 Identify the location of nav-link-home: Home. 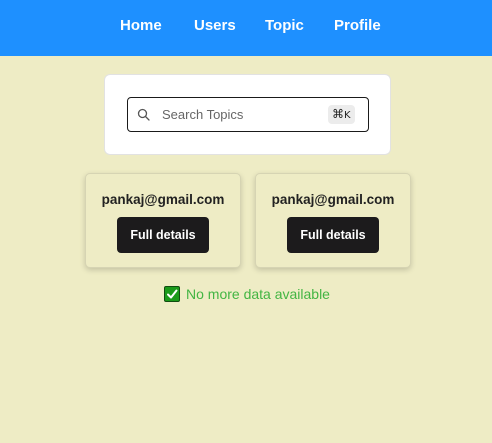
(141, 26).